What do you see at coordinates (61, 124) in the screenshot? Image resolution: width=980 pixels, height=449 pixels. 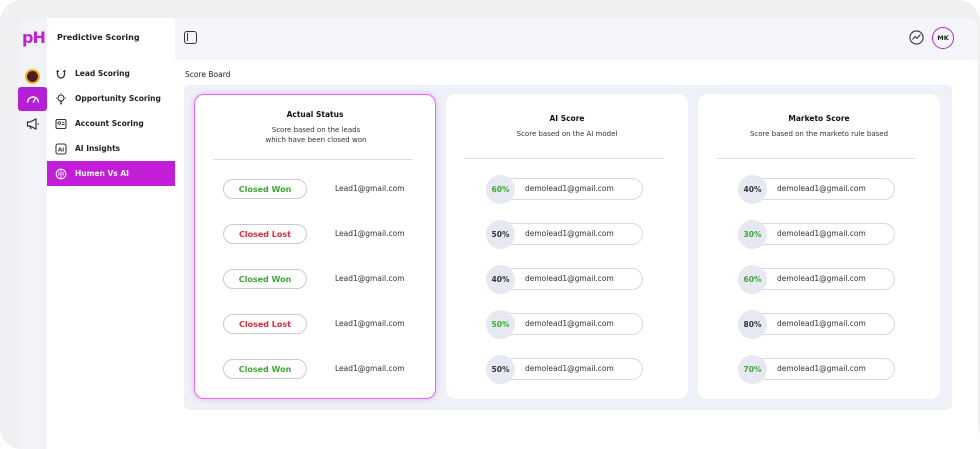 I see `account-card-icon` at bounding box center [61, 124].